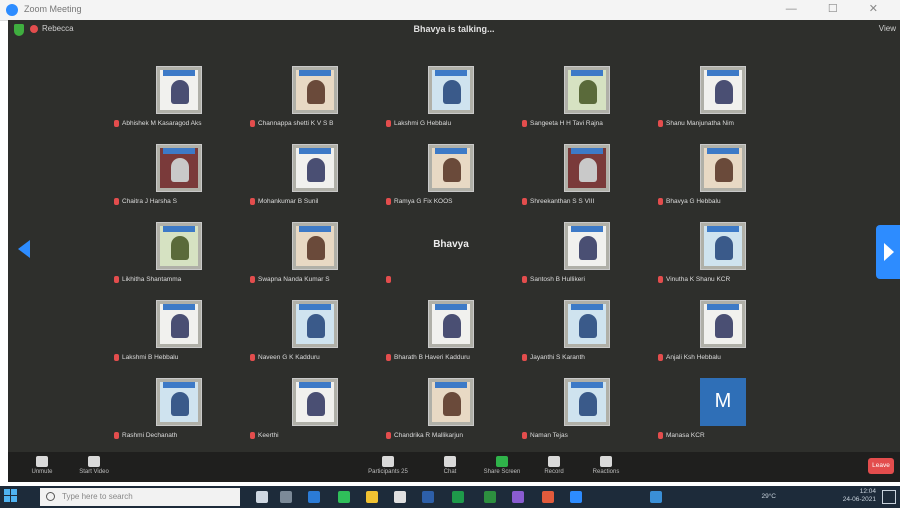 The image size is (900, 508). I want to click on participant-tile: Shanu Manjunatha Nim, so click(722, 102).